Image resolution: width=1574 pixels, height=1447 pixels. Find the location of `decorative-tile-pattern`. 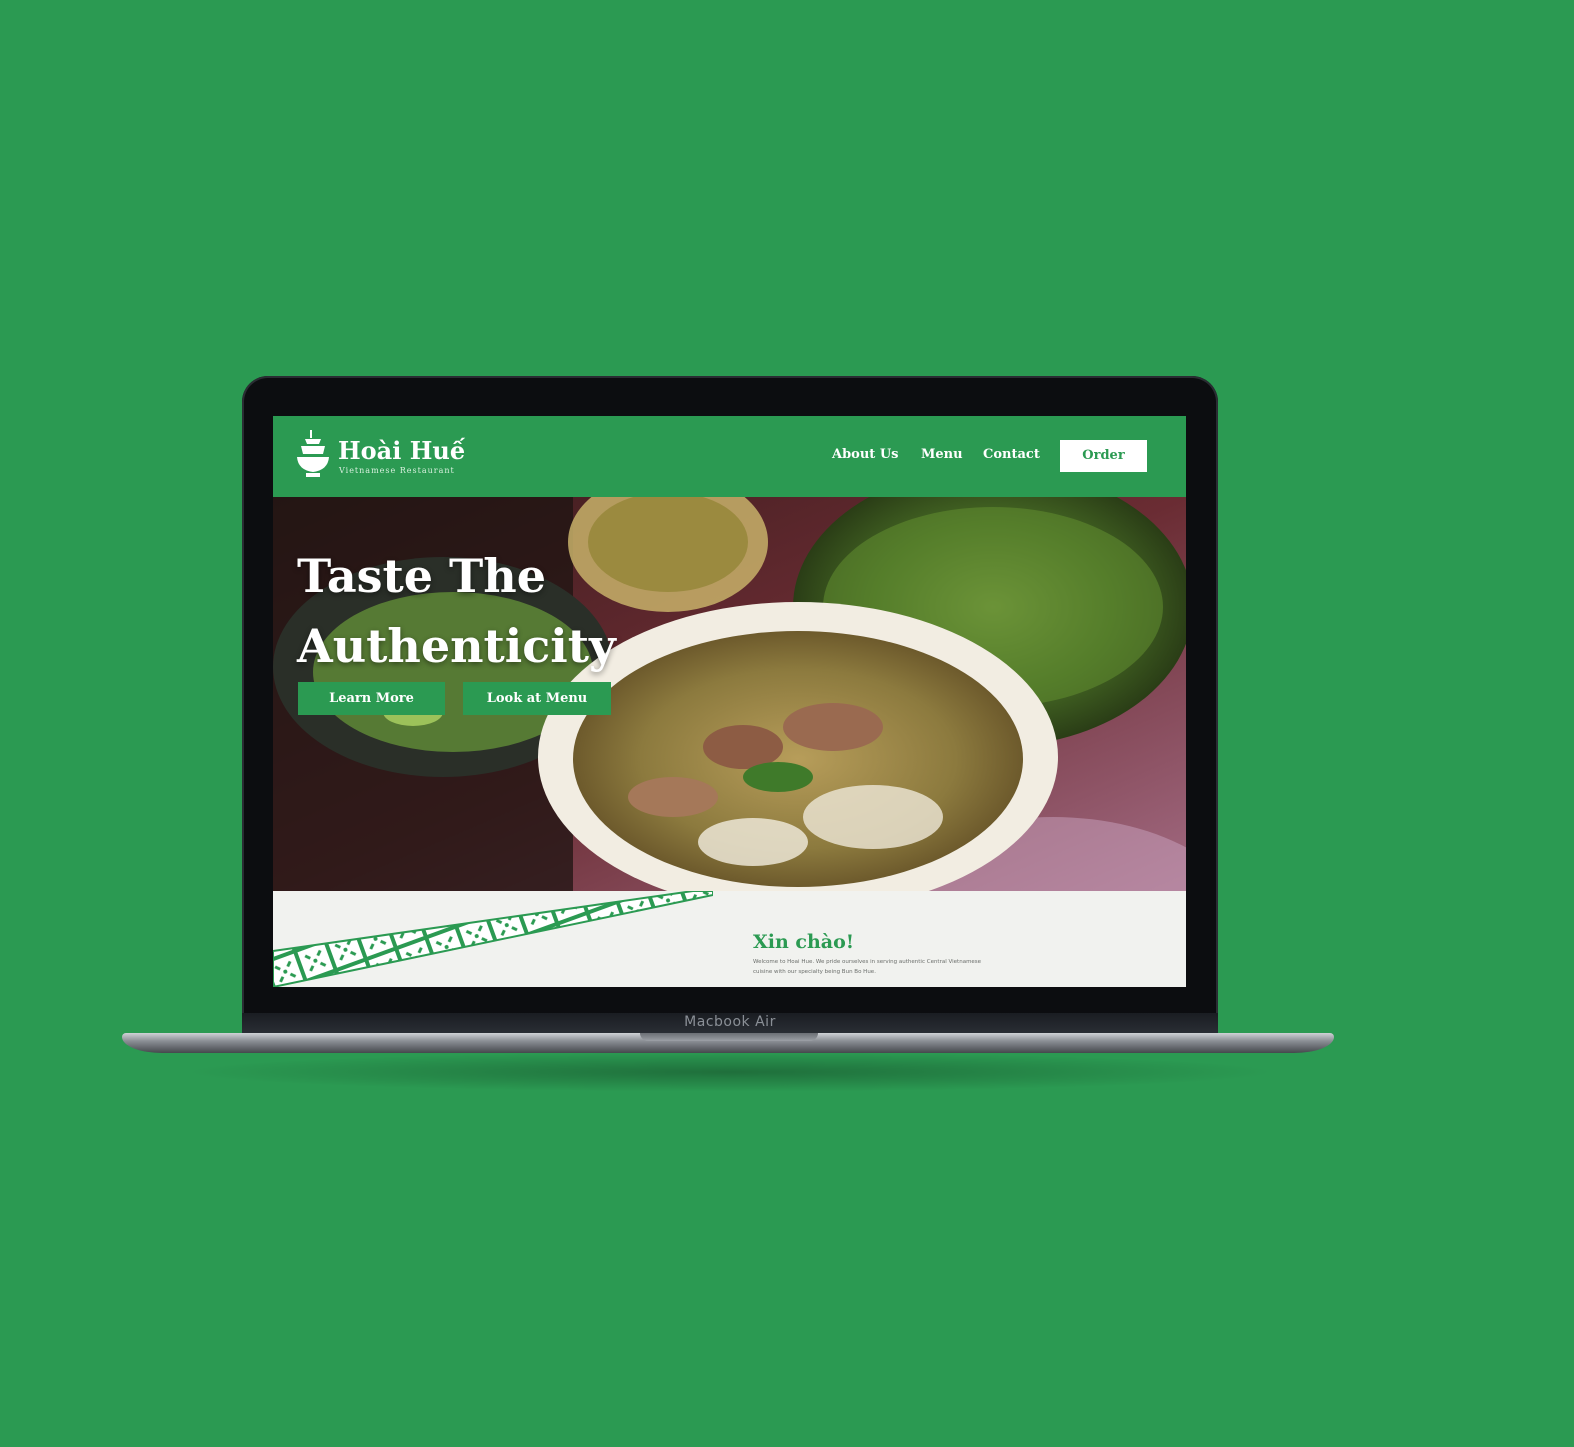

decorative-tile-pattern is located at coordinates (493, 939).